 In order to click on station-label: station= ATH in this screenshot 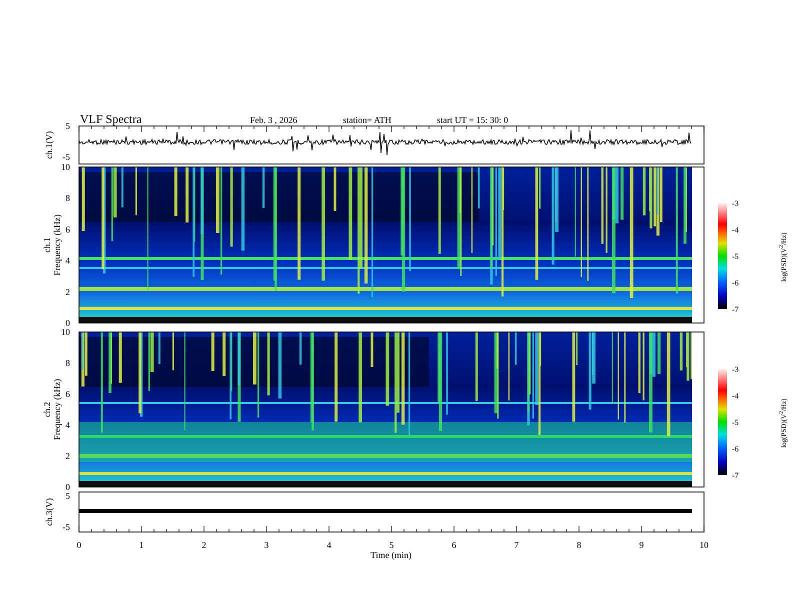, I will do `click(367, 120)`.